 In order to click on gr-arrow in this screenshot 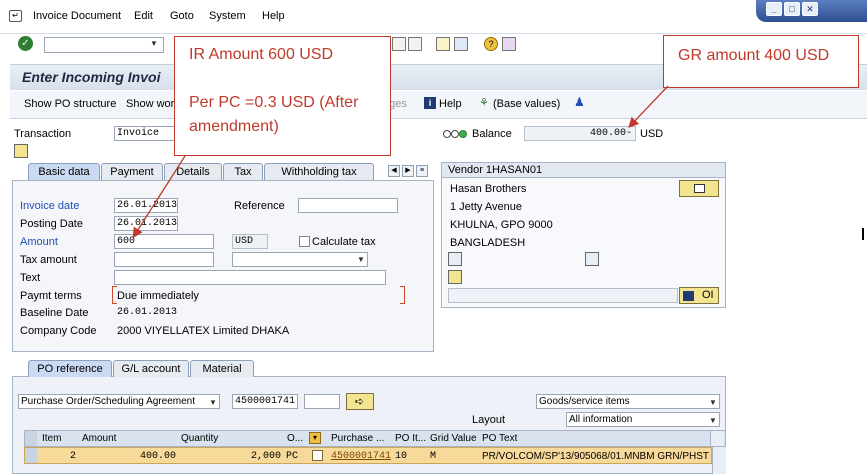, I will do `click(648, 106)`.